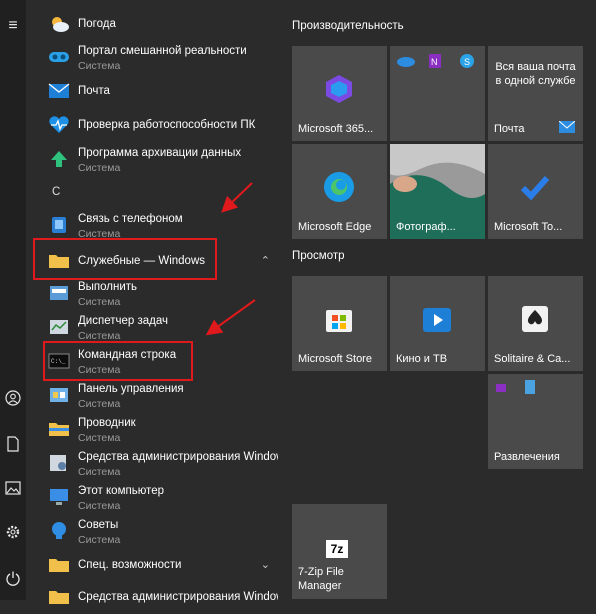  I want to click on chevron-down-icon: ⌄, so click(265, 565).